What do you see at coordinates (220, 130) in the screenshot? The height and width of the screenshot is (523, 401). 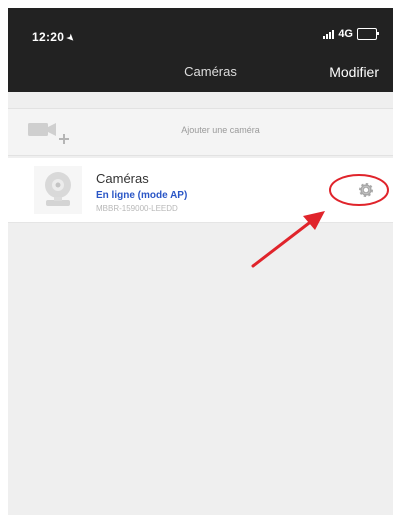 I see `add-camera-label: Ajouter une caméra` at bounding box center [220, 130].